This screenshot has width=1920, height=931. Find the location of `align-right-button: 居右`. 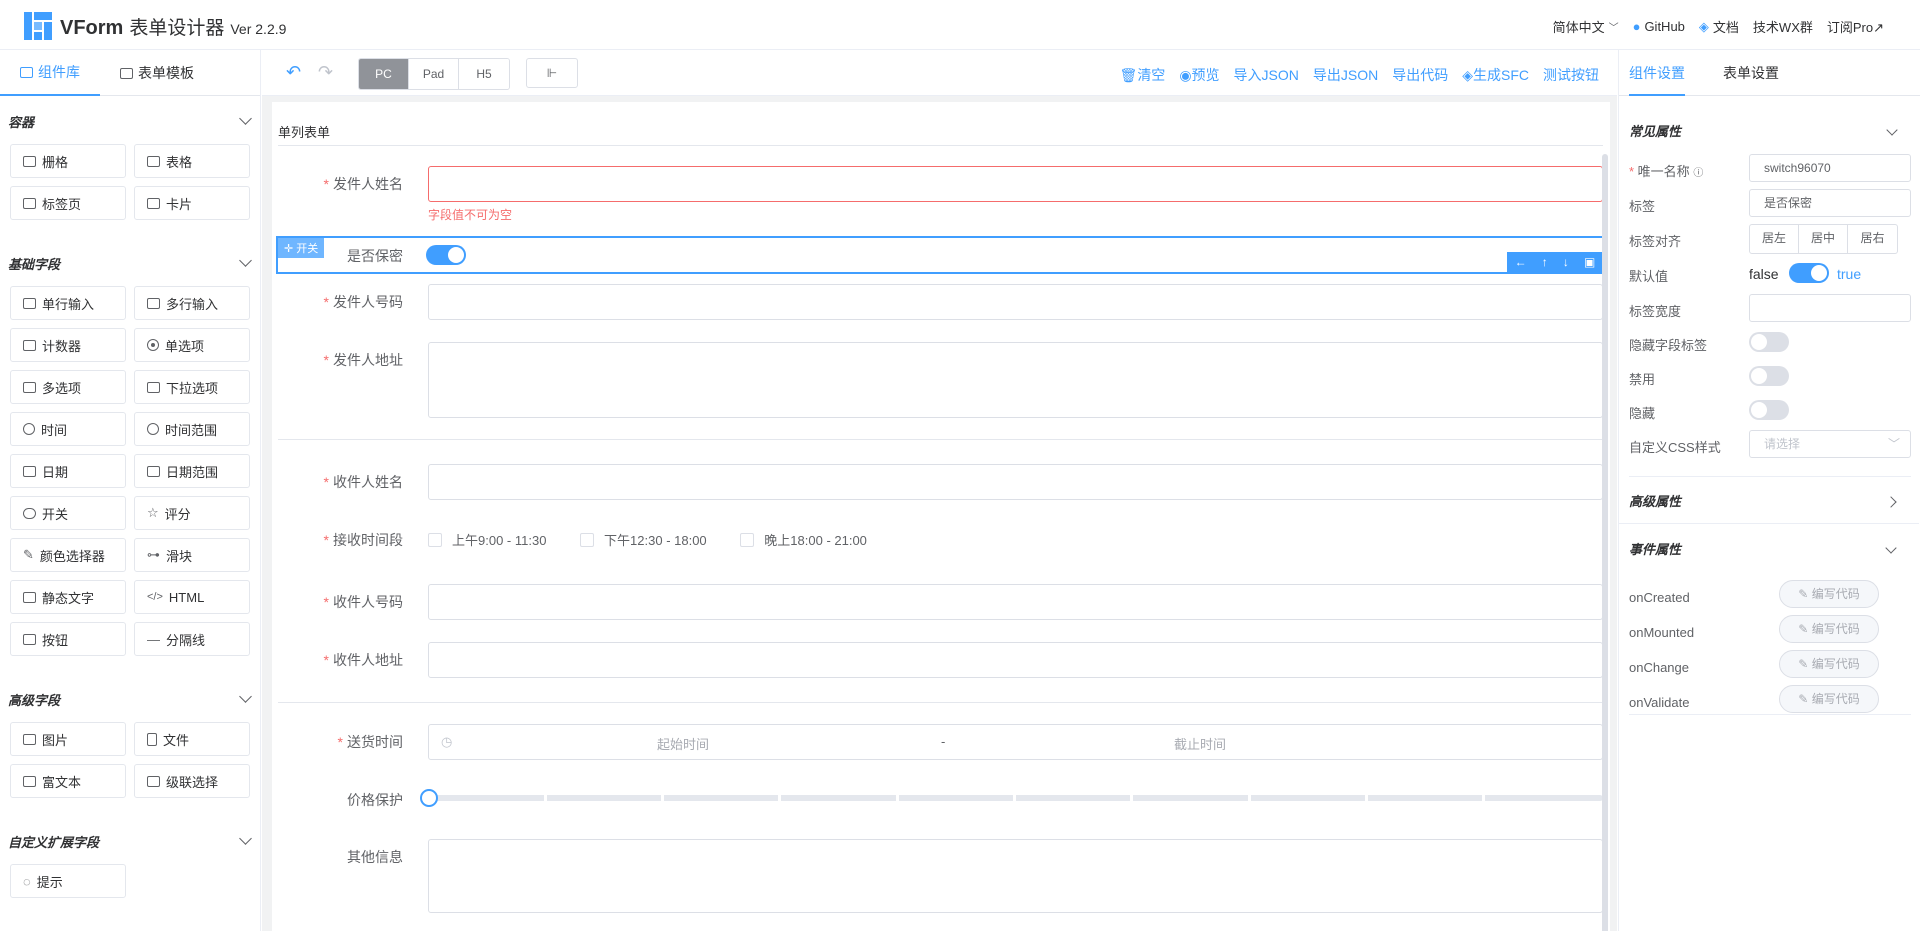

align-right-button: 居右 is located at coordinates (1872, 239).